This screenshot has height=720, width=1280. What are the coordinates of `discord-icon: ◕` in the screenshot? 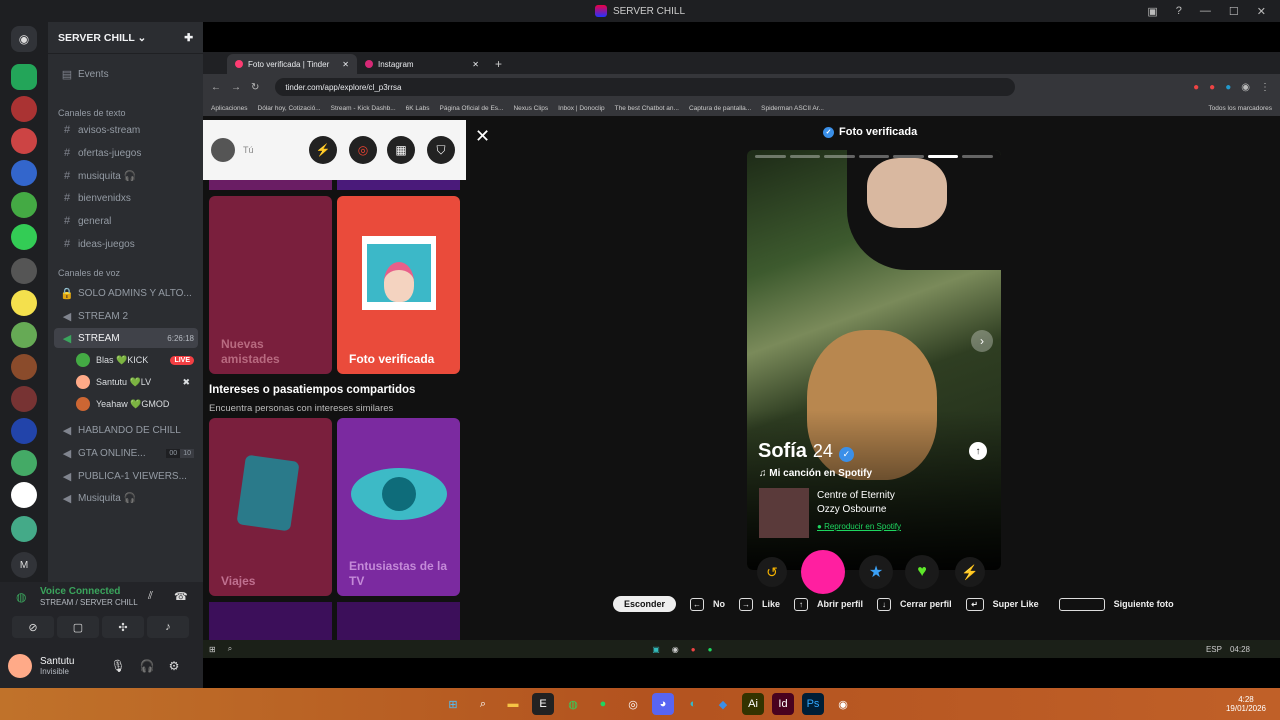 It's located at (663, 704).